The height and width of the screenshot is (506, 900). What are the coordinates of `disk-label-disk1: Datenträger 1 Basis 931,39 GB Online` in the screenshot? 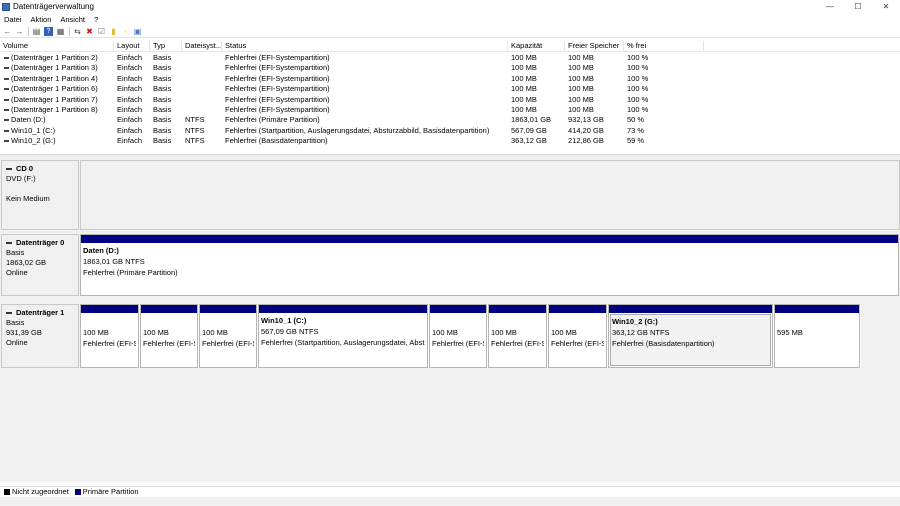 It's located at (40, 336).